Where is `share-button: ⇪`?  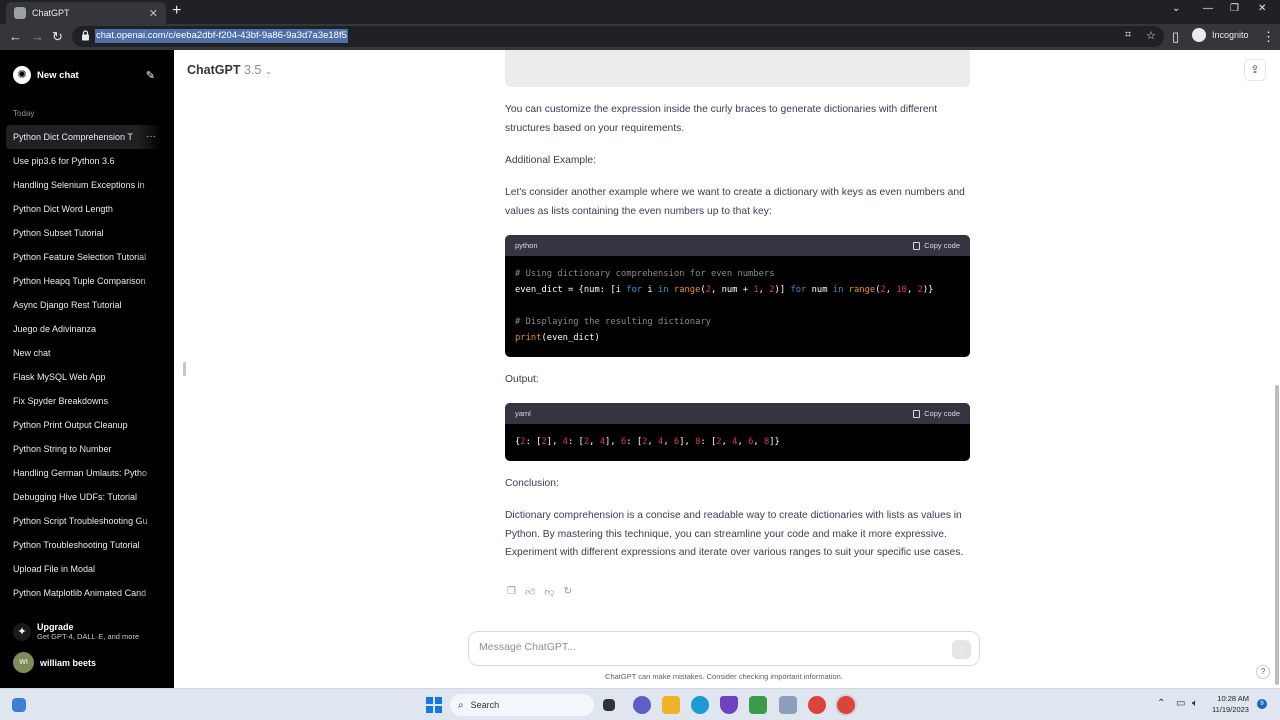 share-button: ⇪ is located at coordinates (1255, 70).